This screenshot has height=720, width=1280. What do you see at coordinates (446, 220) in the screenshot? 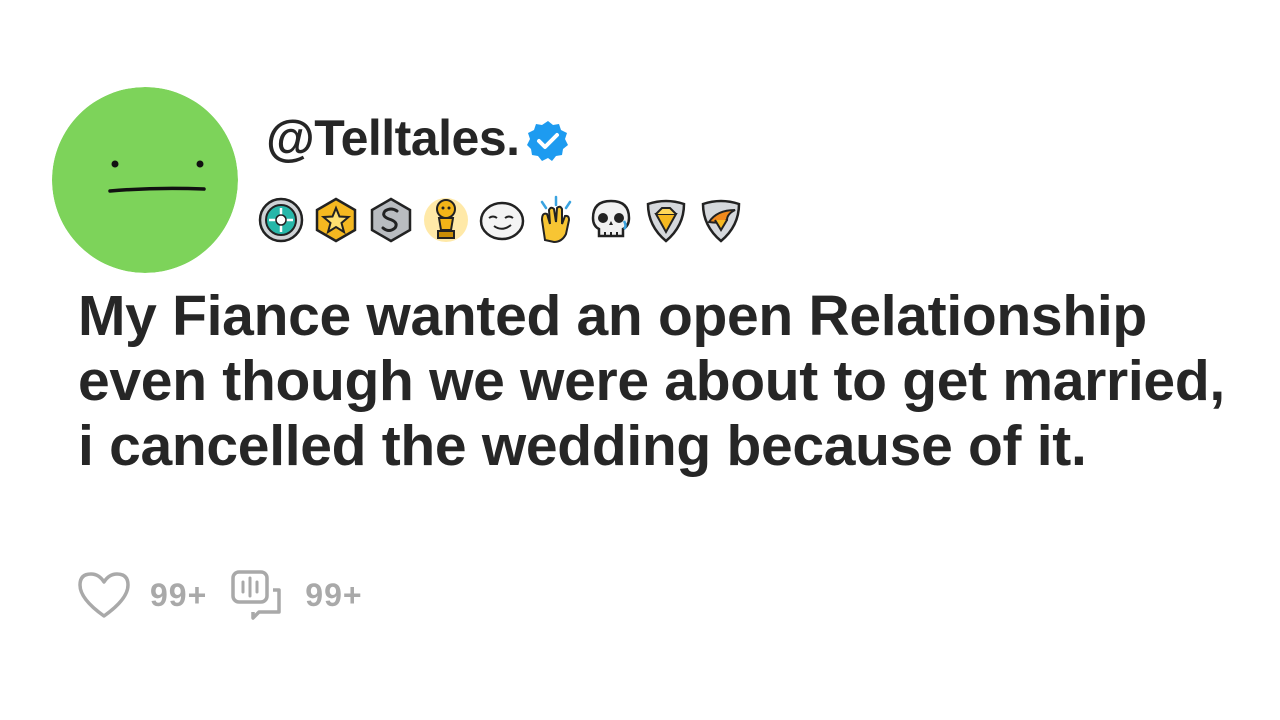
I see `gold-trophy-icon` at bounding box center [446, 220].